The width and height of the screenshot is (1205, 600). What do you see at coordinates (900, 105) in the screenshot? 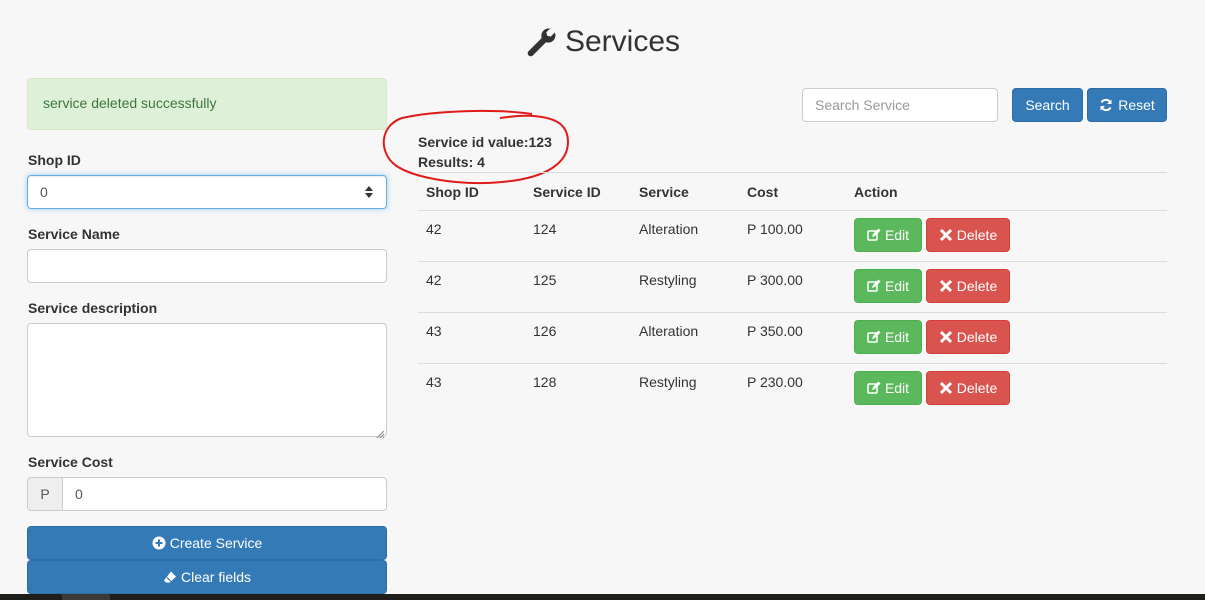
I see `search-input: Search Service` at bounding box center [900, 105].